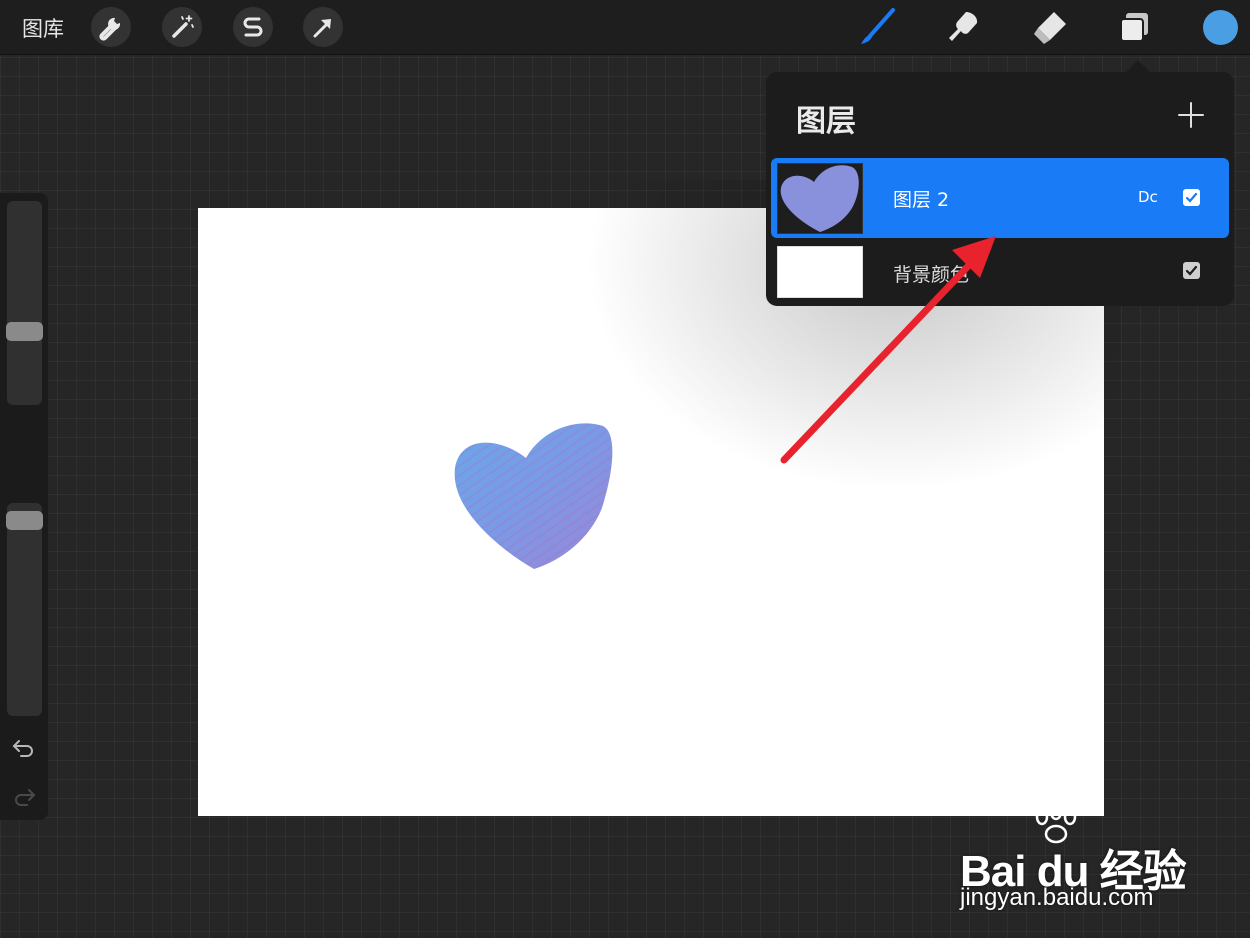 This screenshot has height=938, width=1250. What do you see at coordinates (1057, 897) in the screenshot?
I see `watermark-url: jingyan.baidu.com` at bounding box center [1057, 897].